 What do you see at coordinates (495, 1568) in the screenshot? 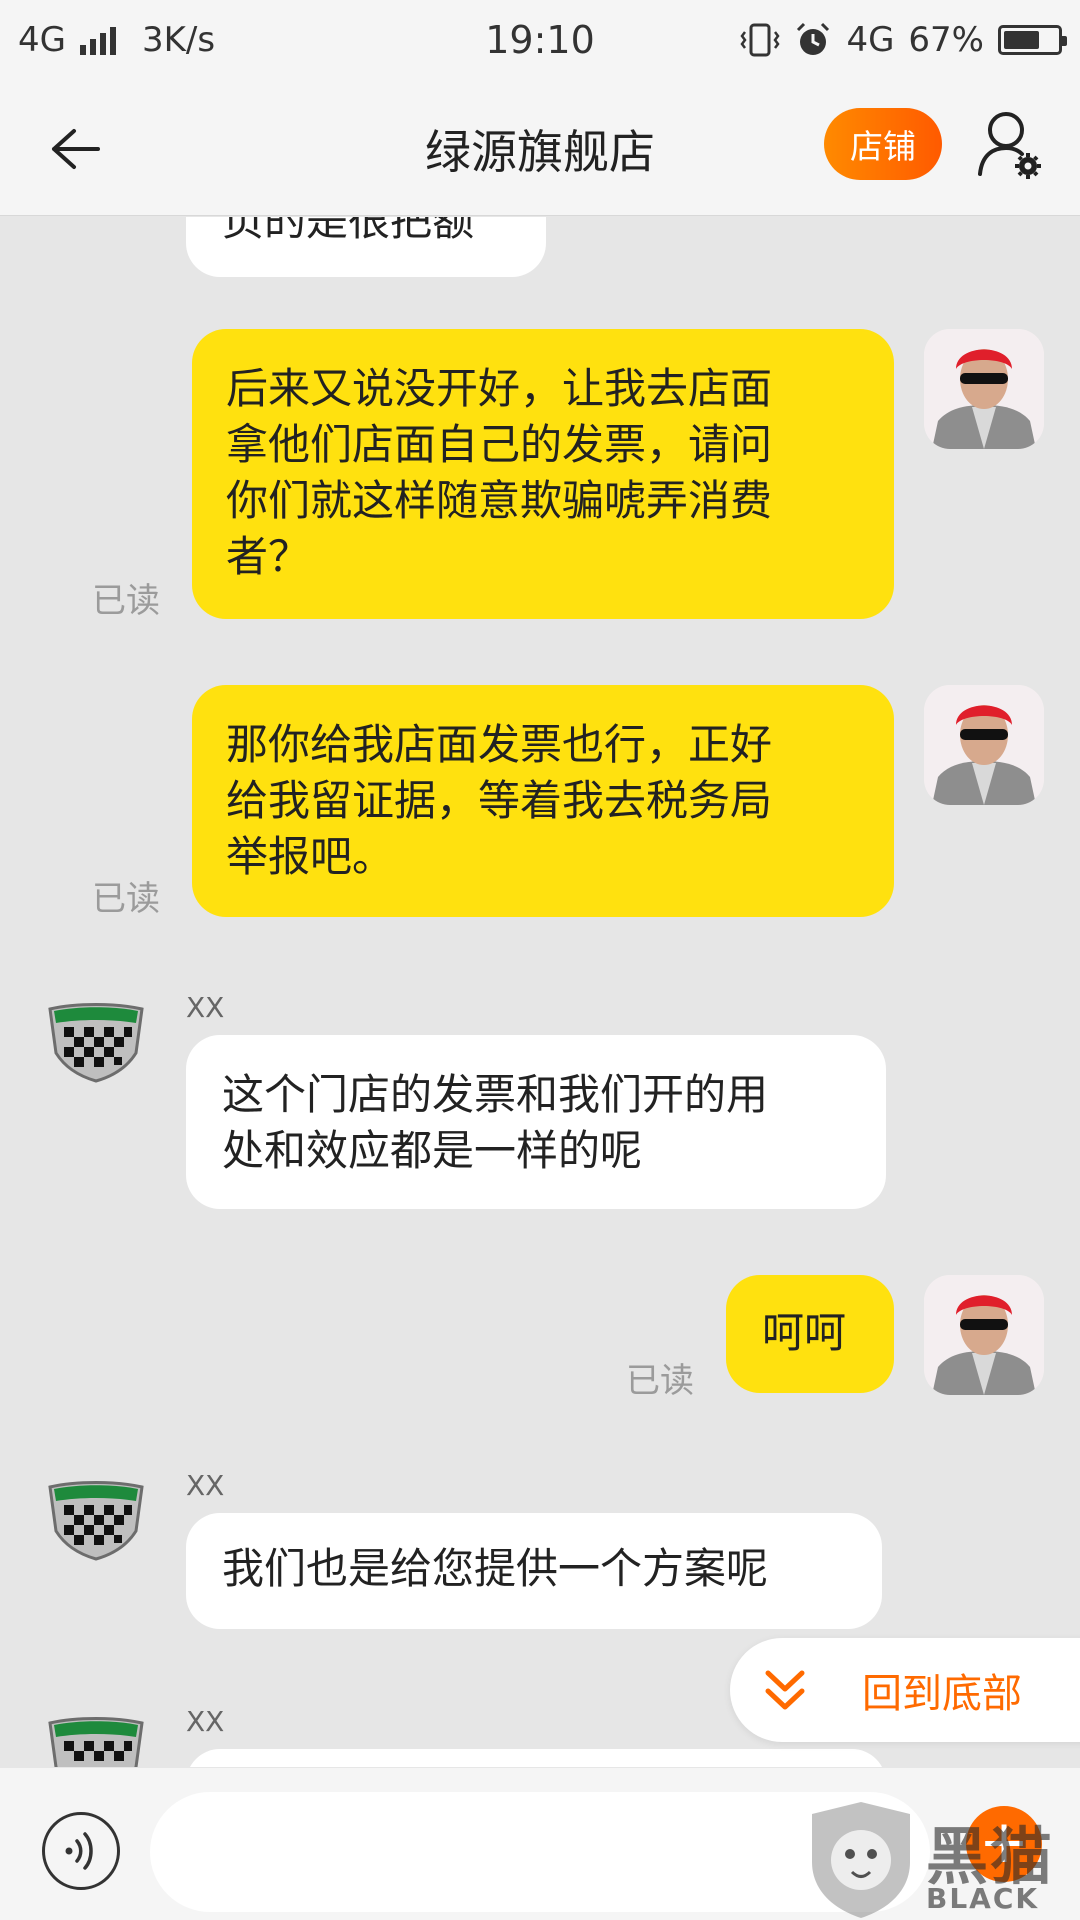
I see `message-line: 我们也是给您提供一个方案呢` at bounding box center [495, 1568].